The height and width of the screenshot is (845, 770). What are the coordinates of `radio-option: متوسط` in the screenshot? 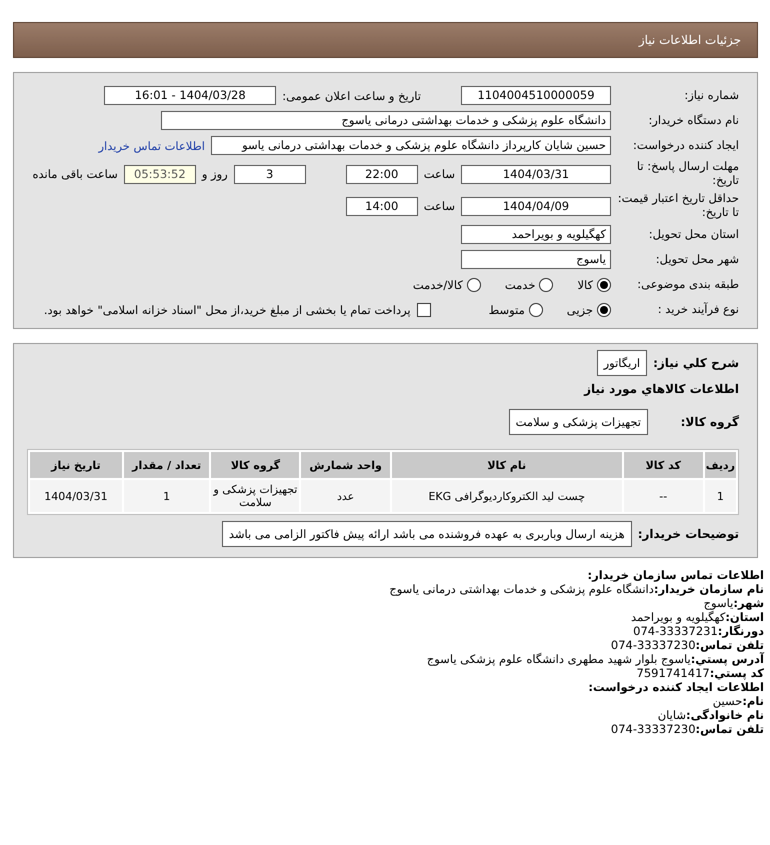 It's located at (515, 309).